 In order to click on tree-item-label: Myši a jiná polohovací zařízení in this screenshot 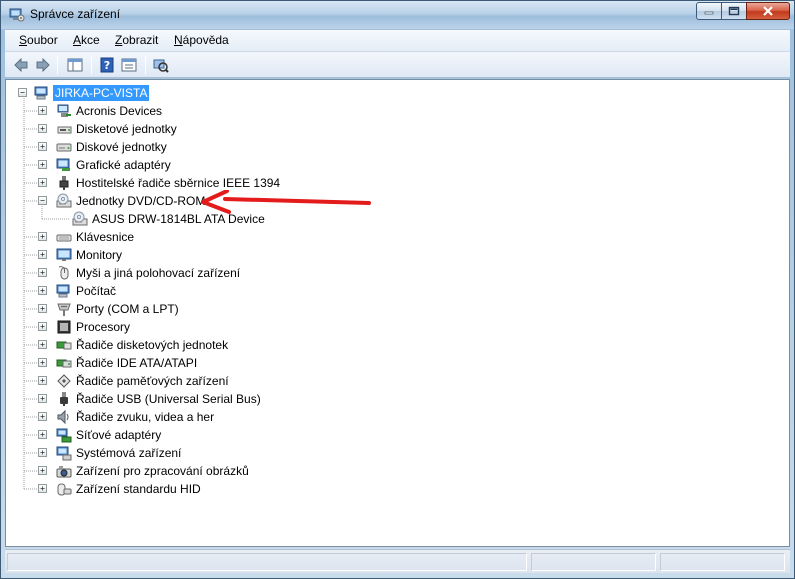, I will do `click(158, 273)`.